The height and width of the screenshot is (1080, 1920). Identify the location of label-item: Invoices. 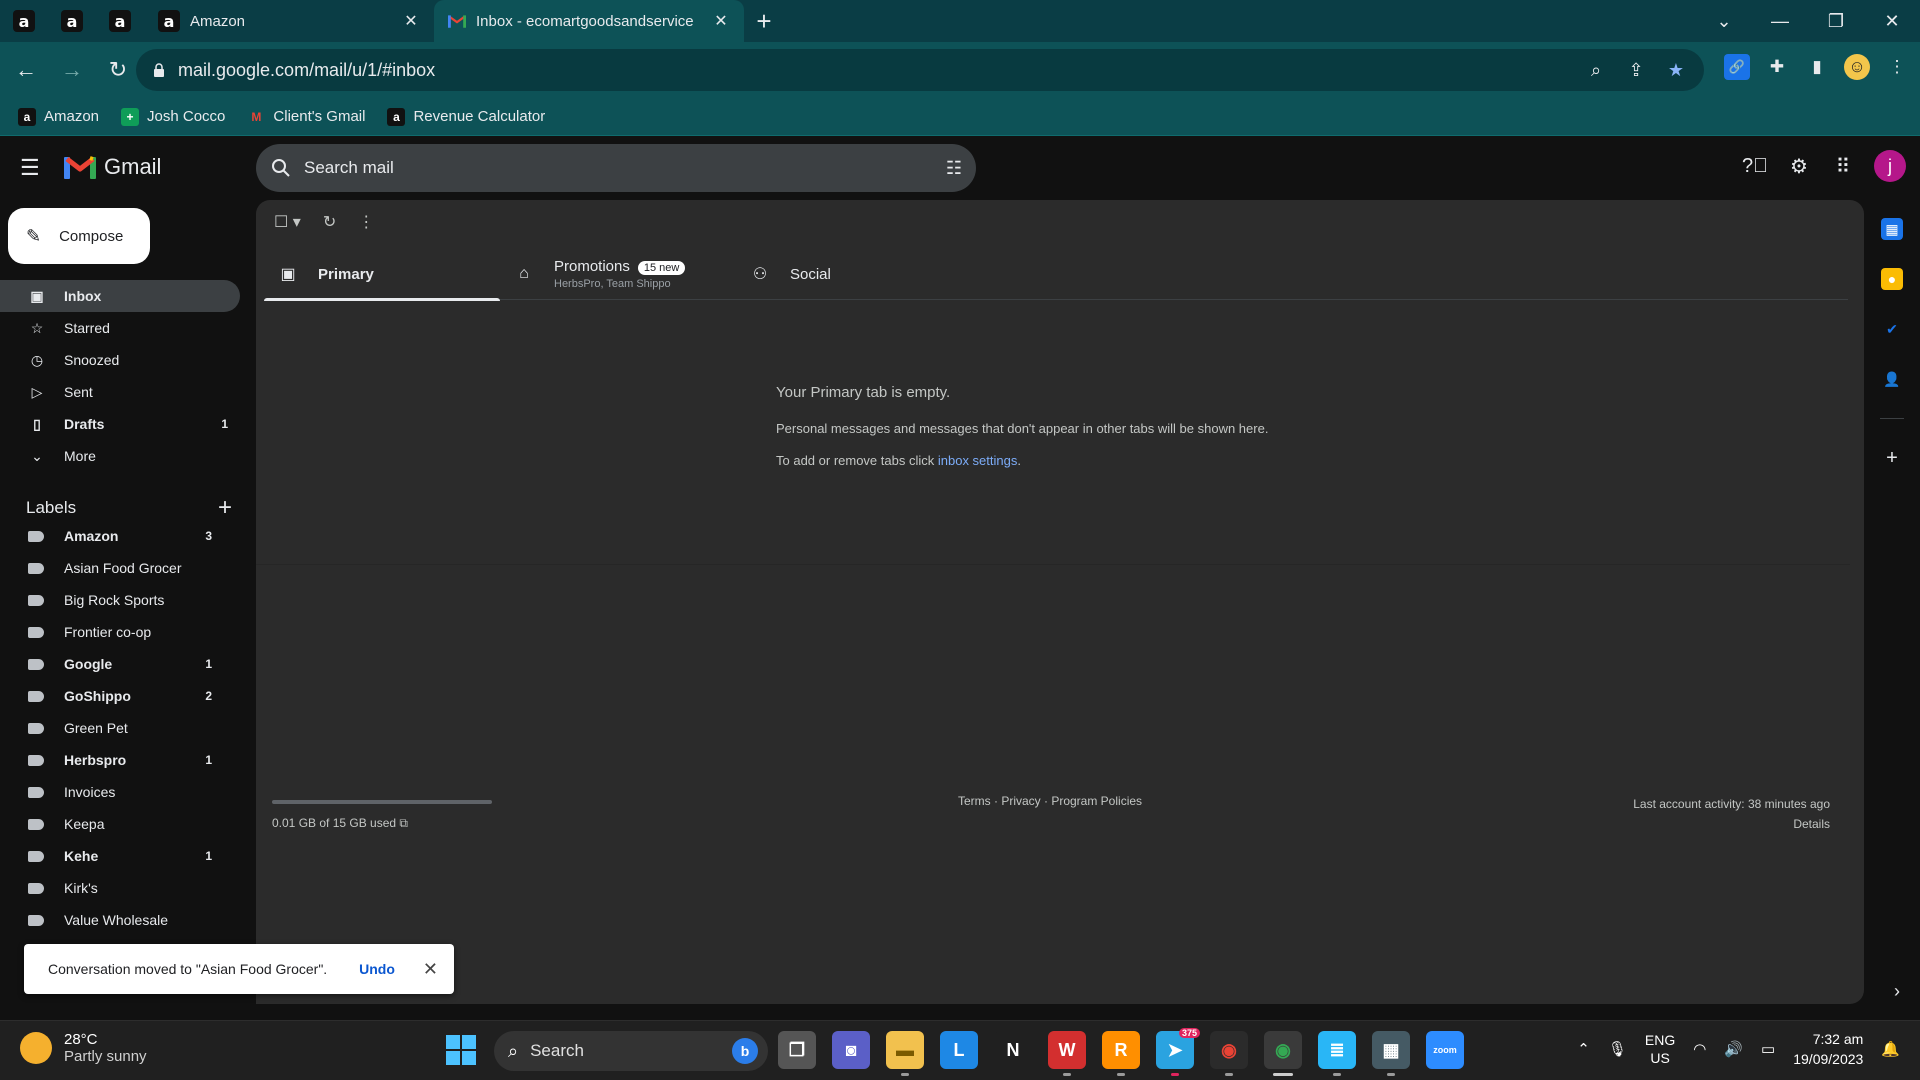
(120, 792).